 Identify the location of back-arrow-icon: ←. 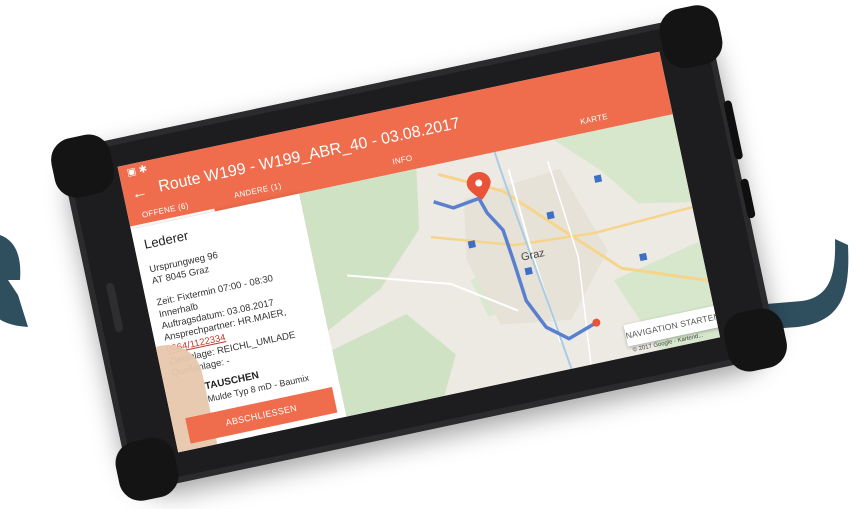
(139, 193).